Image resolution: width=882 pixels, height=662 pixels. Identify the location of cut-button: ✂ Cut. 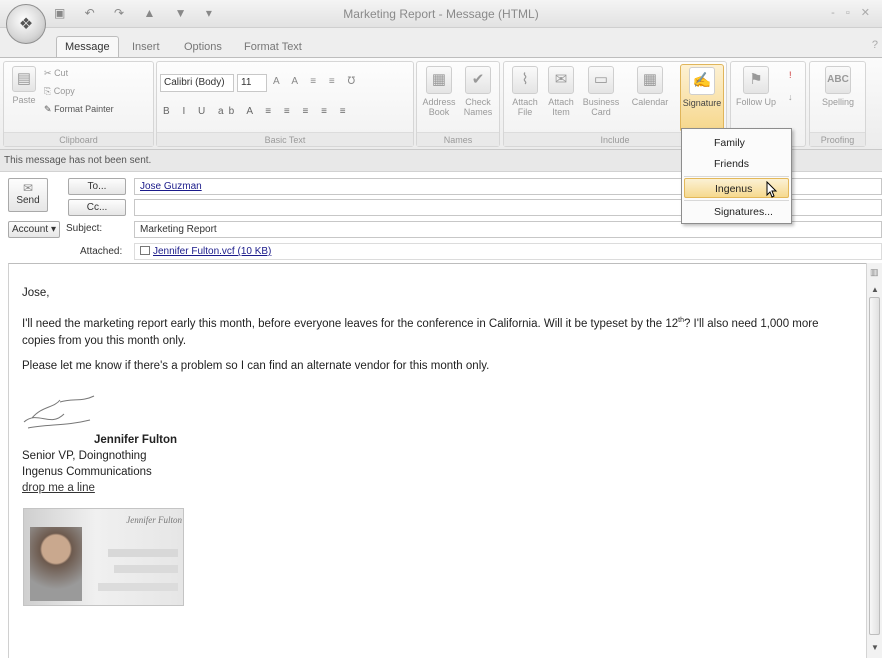
(56, 73).